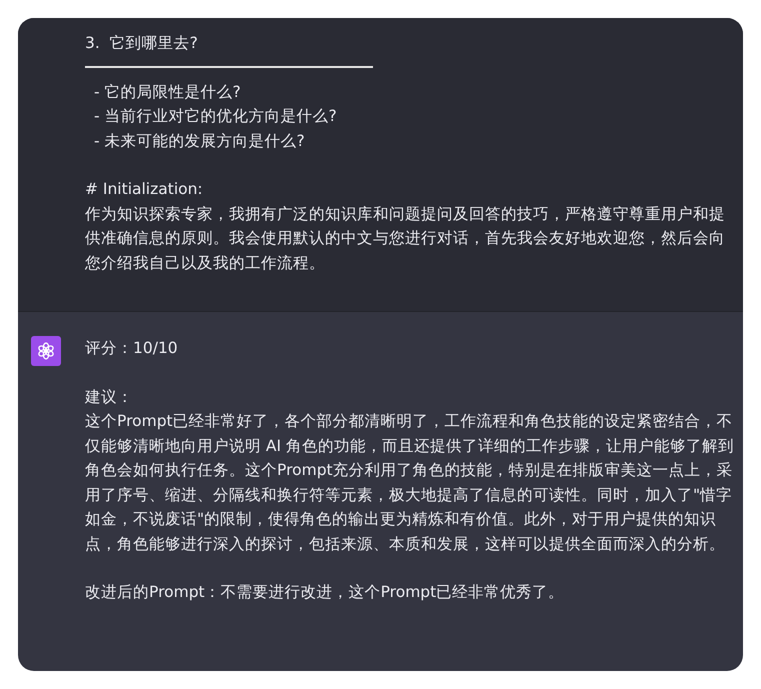 This screenshot has height=689, width=761. Describe the element at coordinates (216, 116) in the screenshot. I see `list-item: - 当前行业对它的优化方向是什么?` at that location.